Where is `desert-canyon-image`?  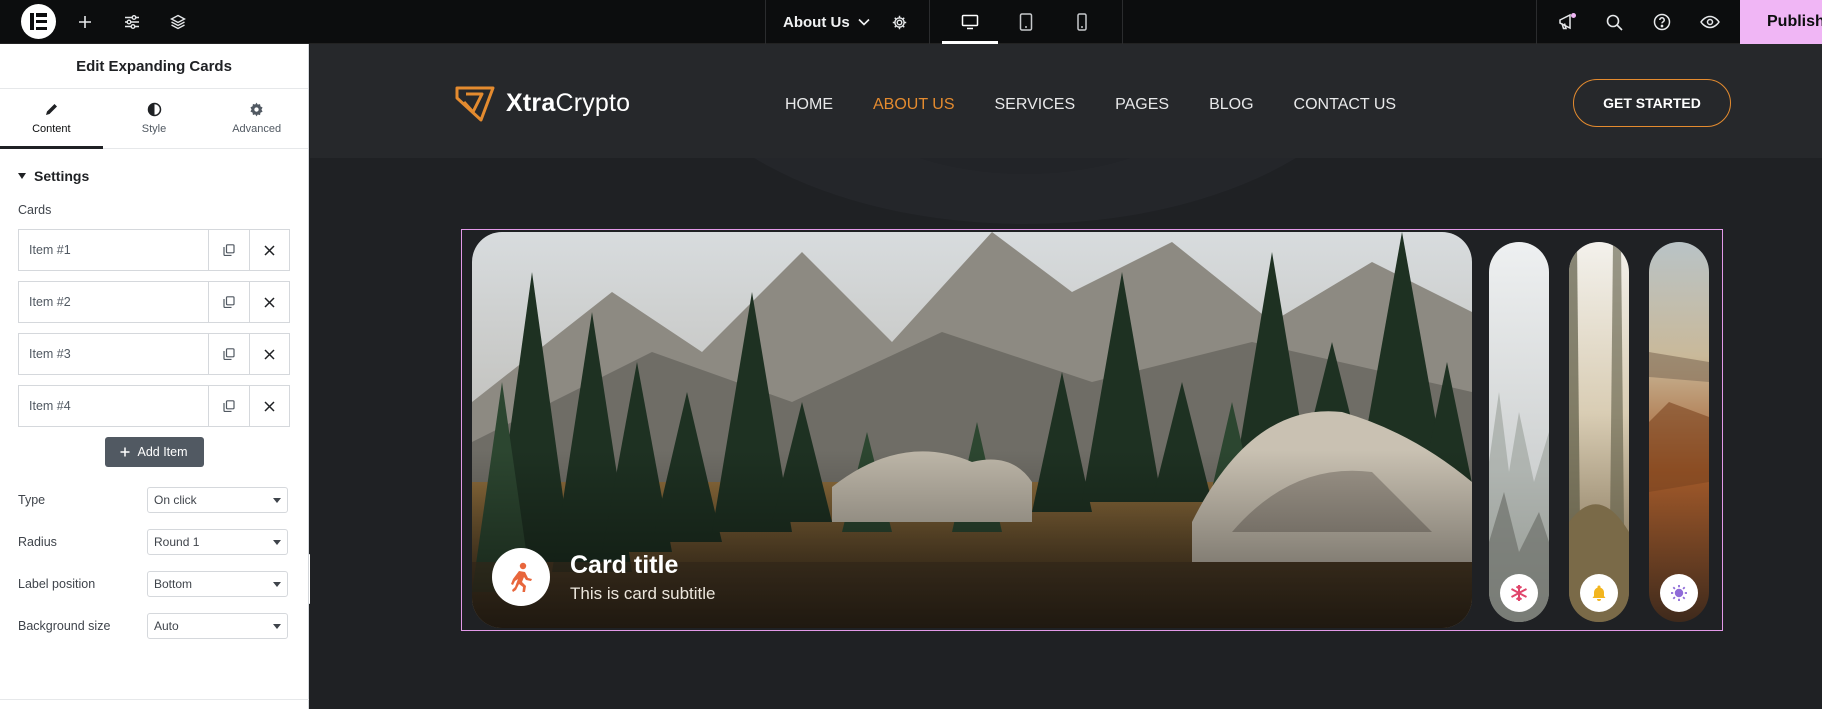
desert-canyon-image is located at coordinates (1679, 432).